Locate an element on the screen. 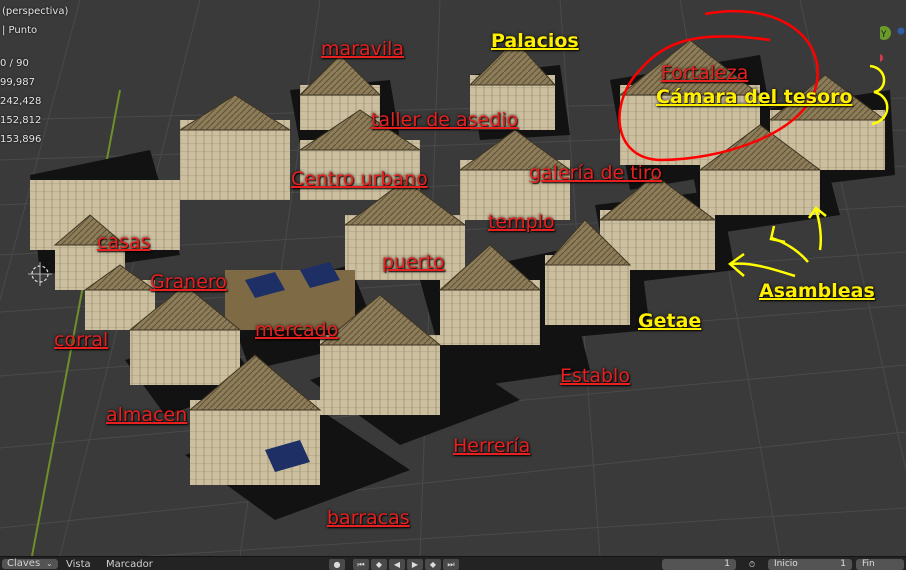 This screenshot has width=906, height=570. stat-objects: 0 / 90 is located at coordinates (14, 63).